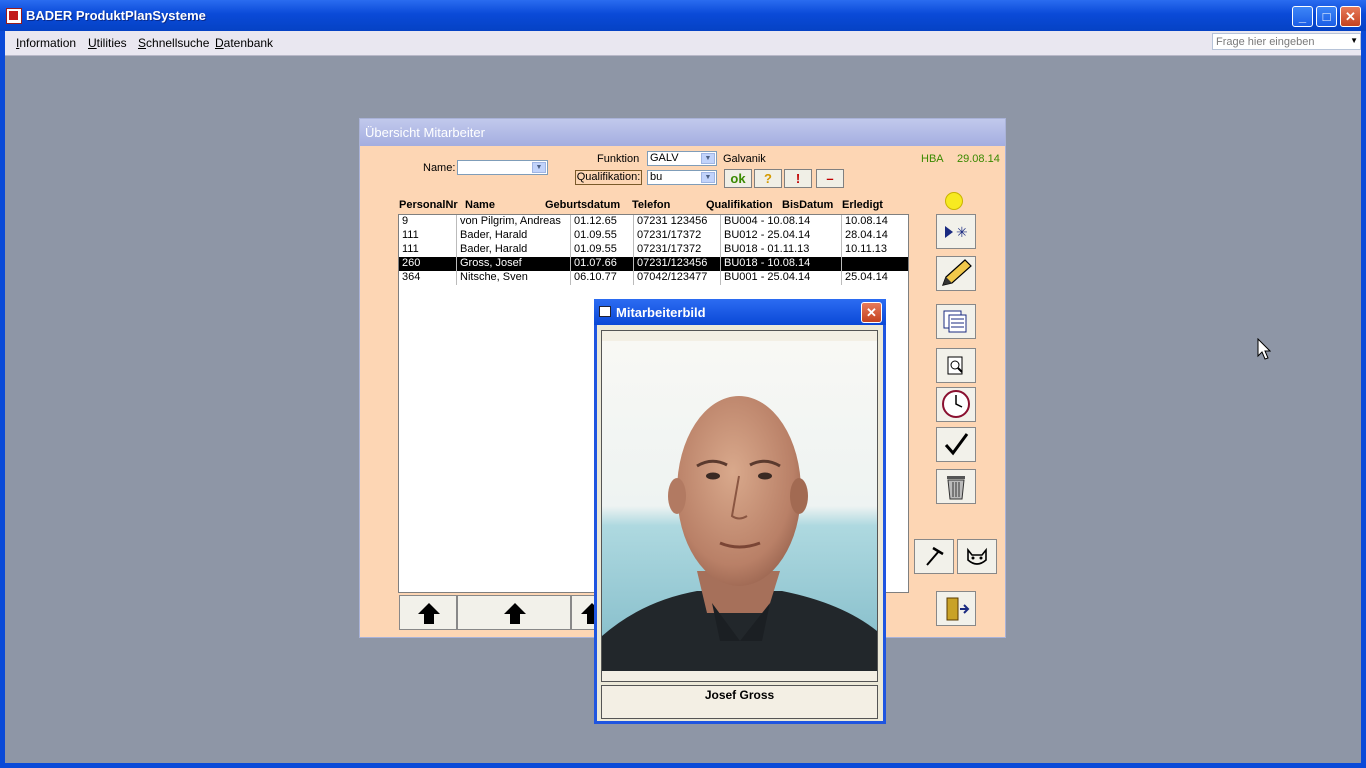 Image resolution: width=1366 pixels, height=768 pixels. I want to click on funktion-value: GALV, so click(664, 158).